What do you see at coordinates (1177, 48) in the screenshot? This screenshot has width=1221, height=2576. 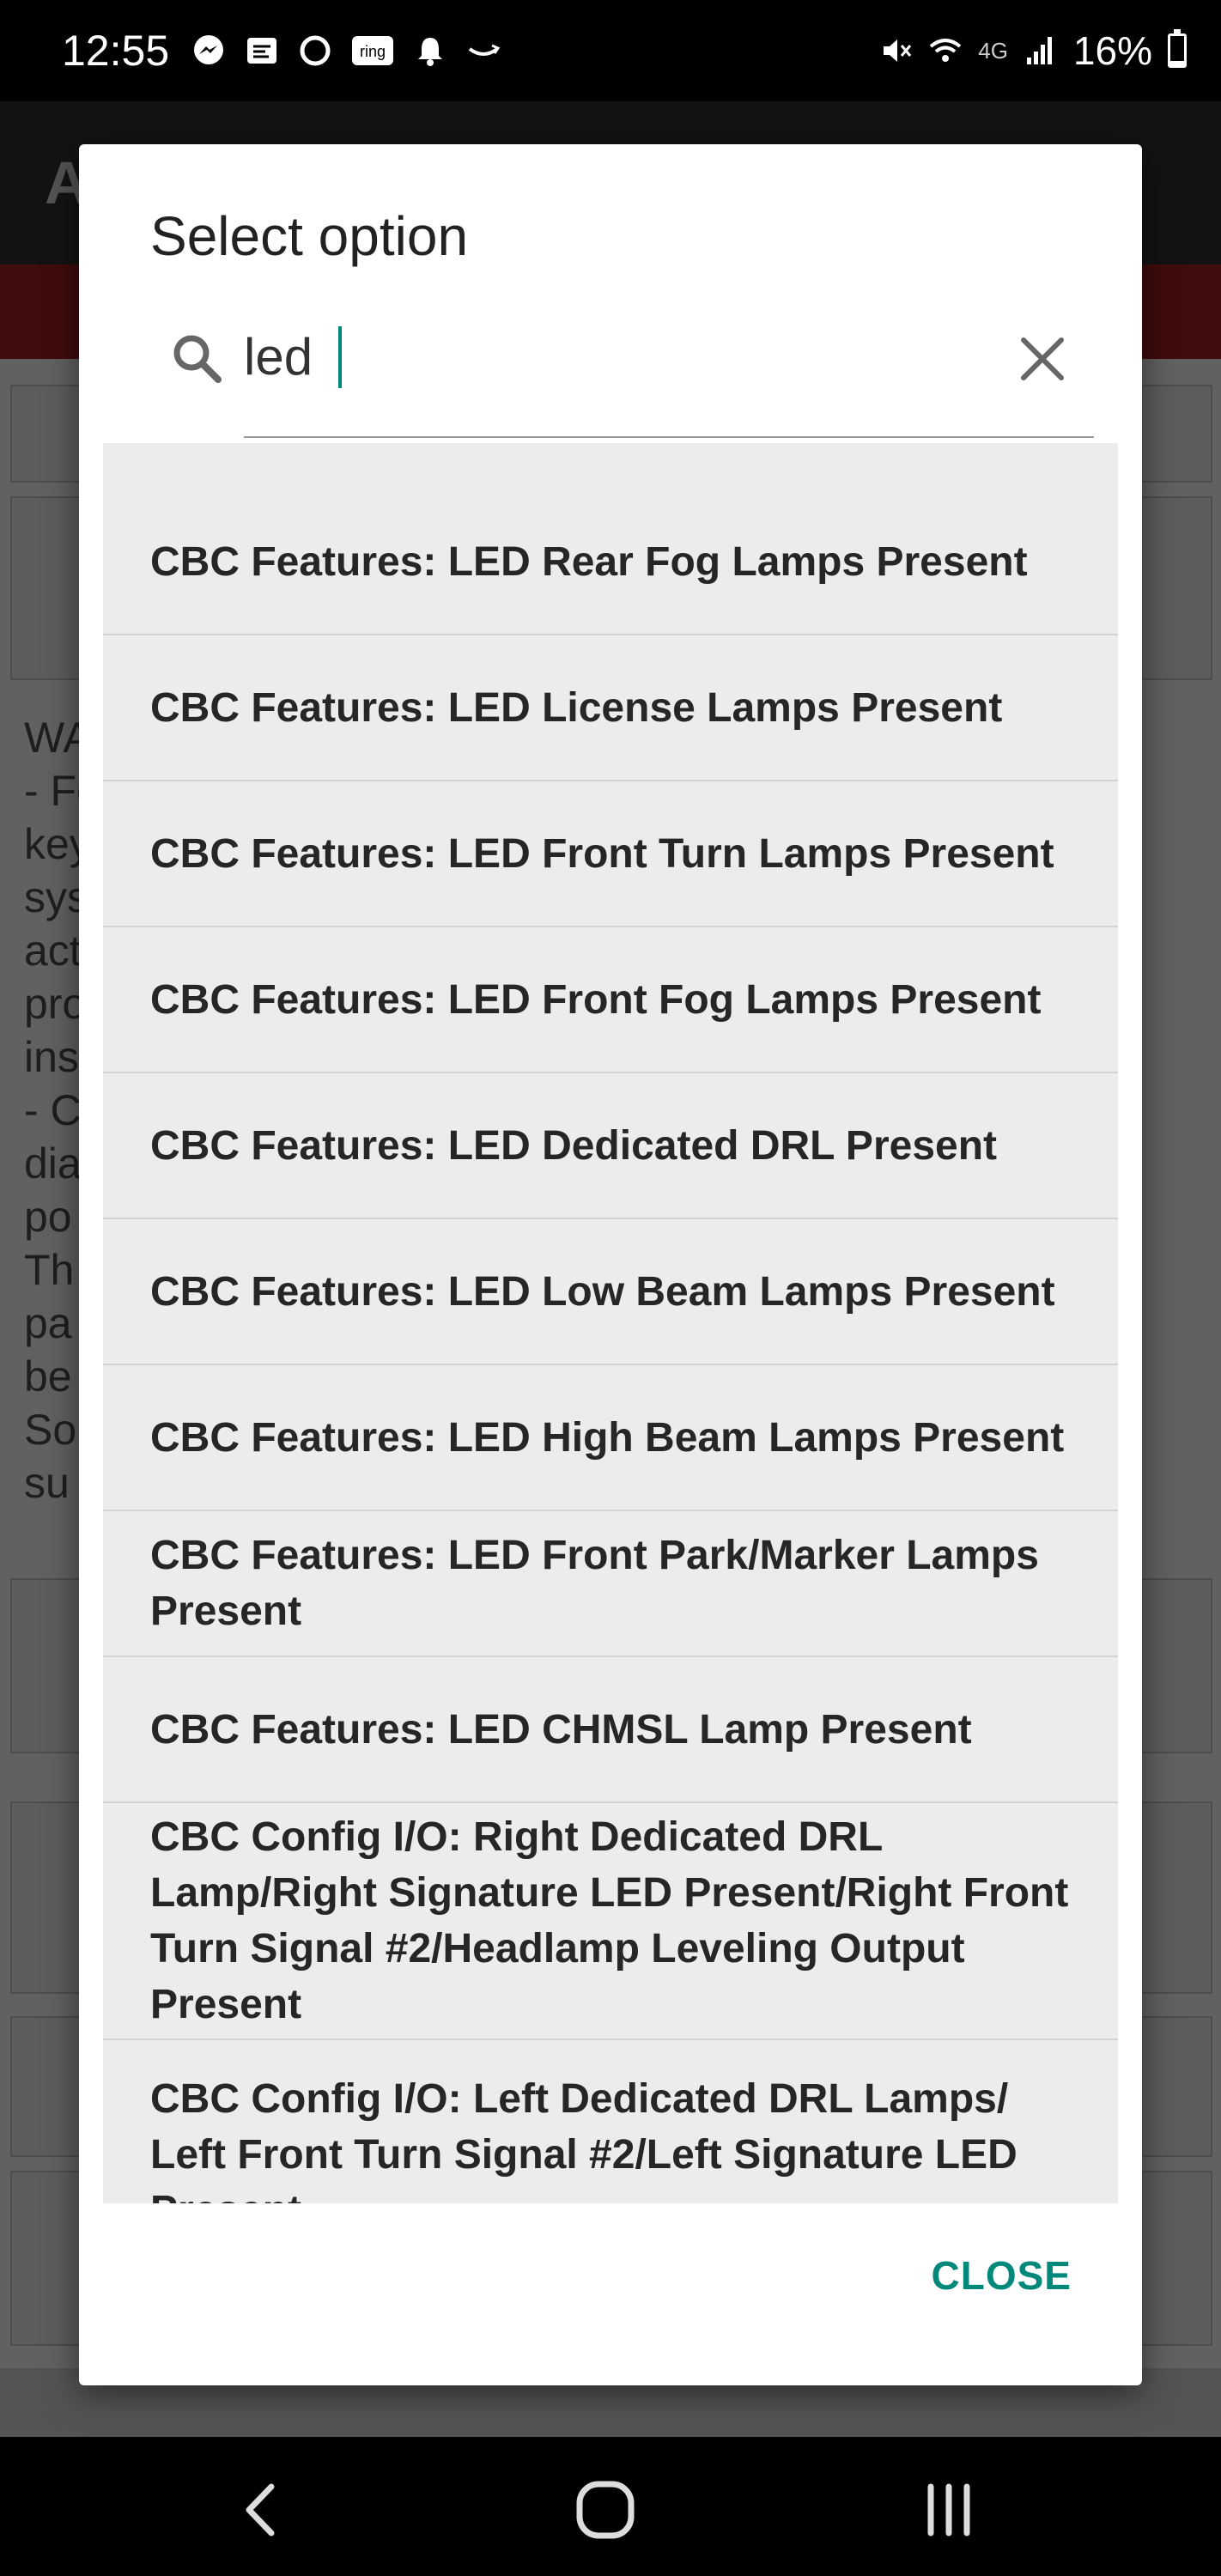 I see `battery-icon` at bounding box center [1177, 48].